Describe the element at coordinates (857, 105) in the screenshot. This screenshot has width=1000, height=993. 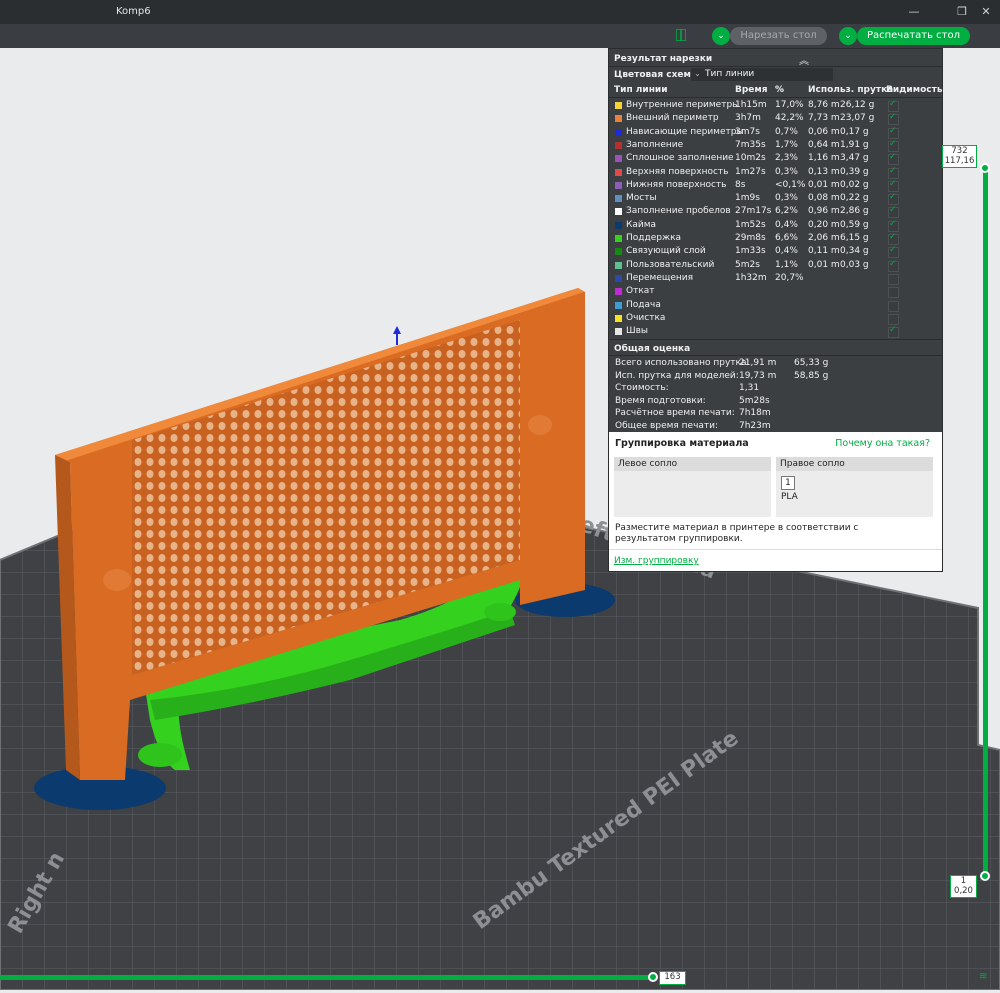
I see `line-type-weight: 26,12 g` at that location.